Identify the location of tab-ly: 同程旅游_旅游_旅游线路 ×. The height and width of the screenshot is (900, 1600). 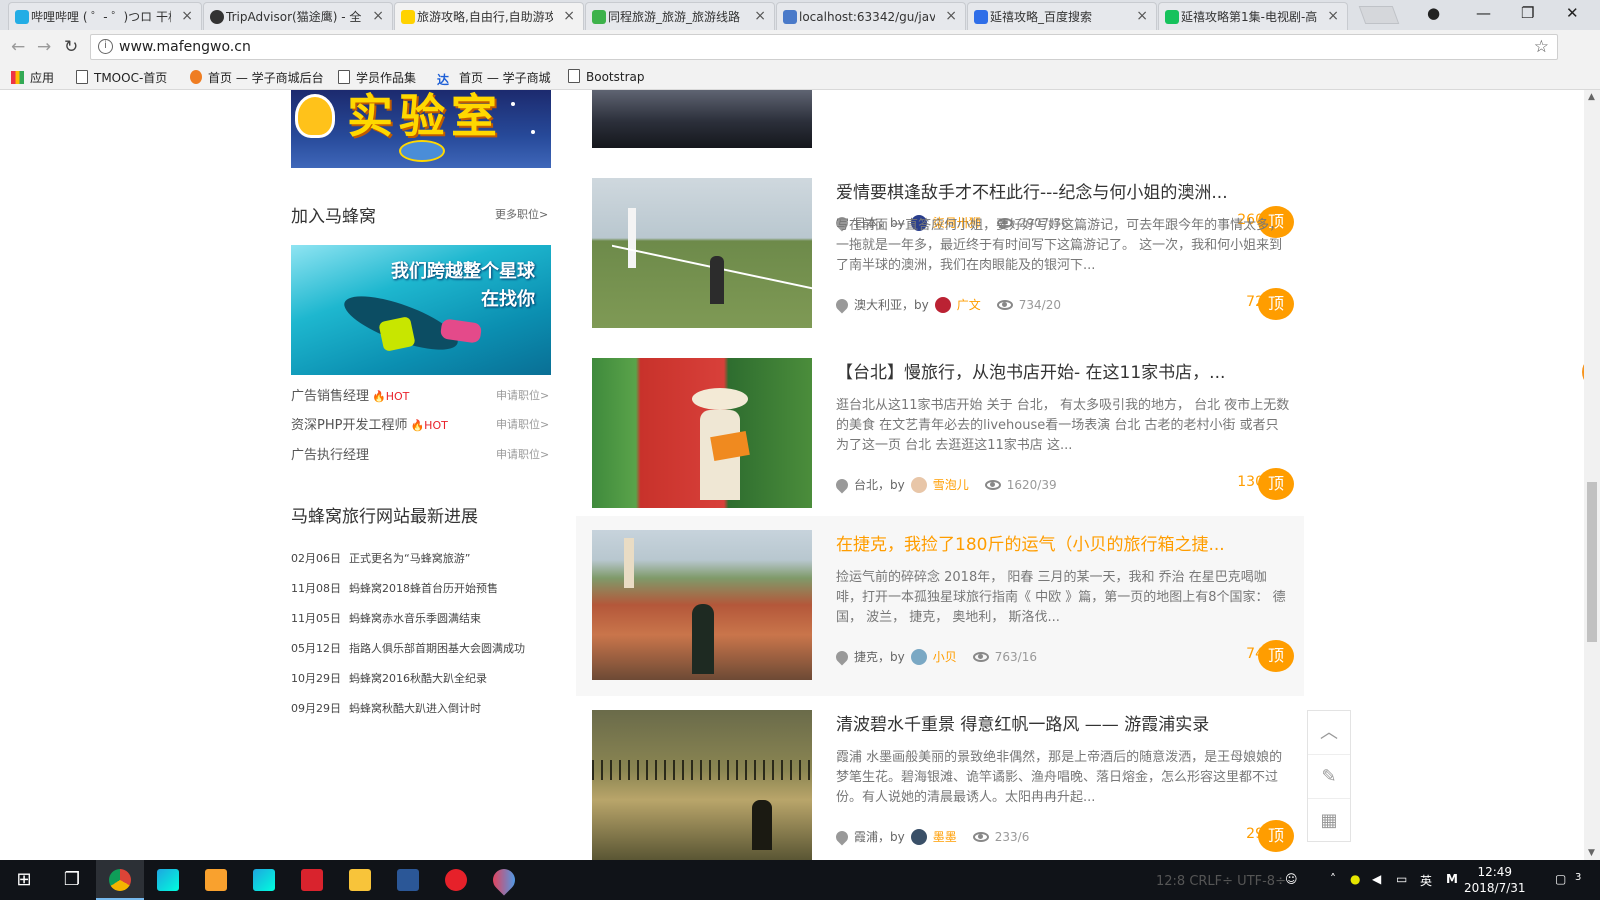
(680, 16).